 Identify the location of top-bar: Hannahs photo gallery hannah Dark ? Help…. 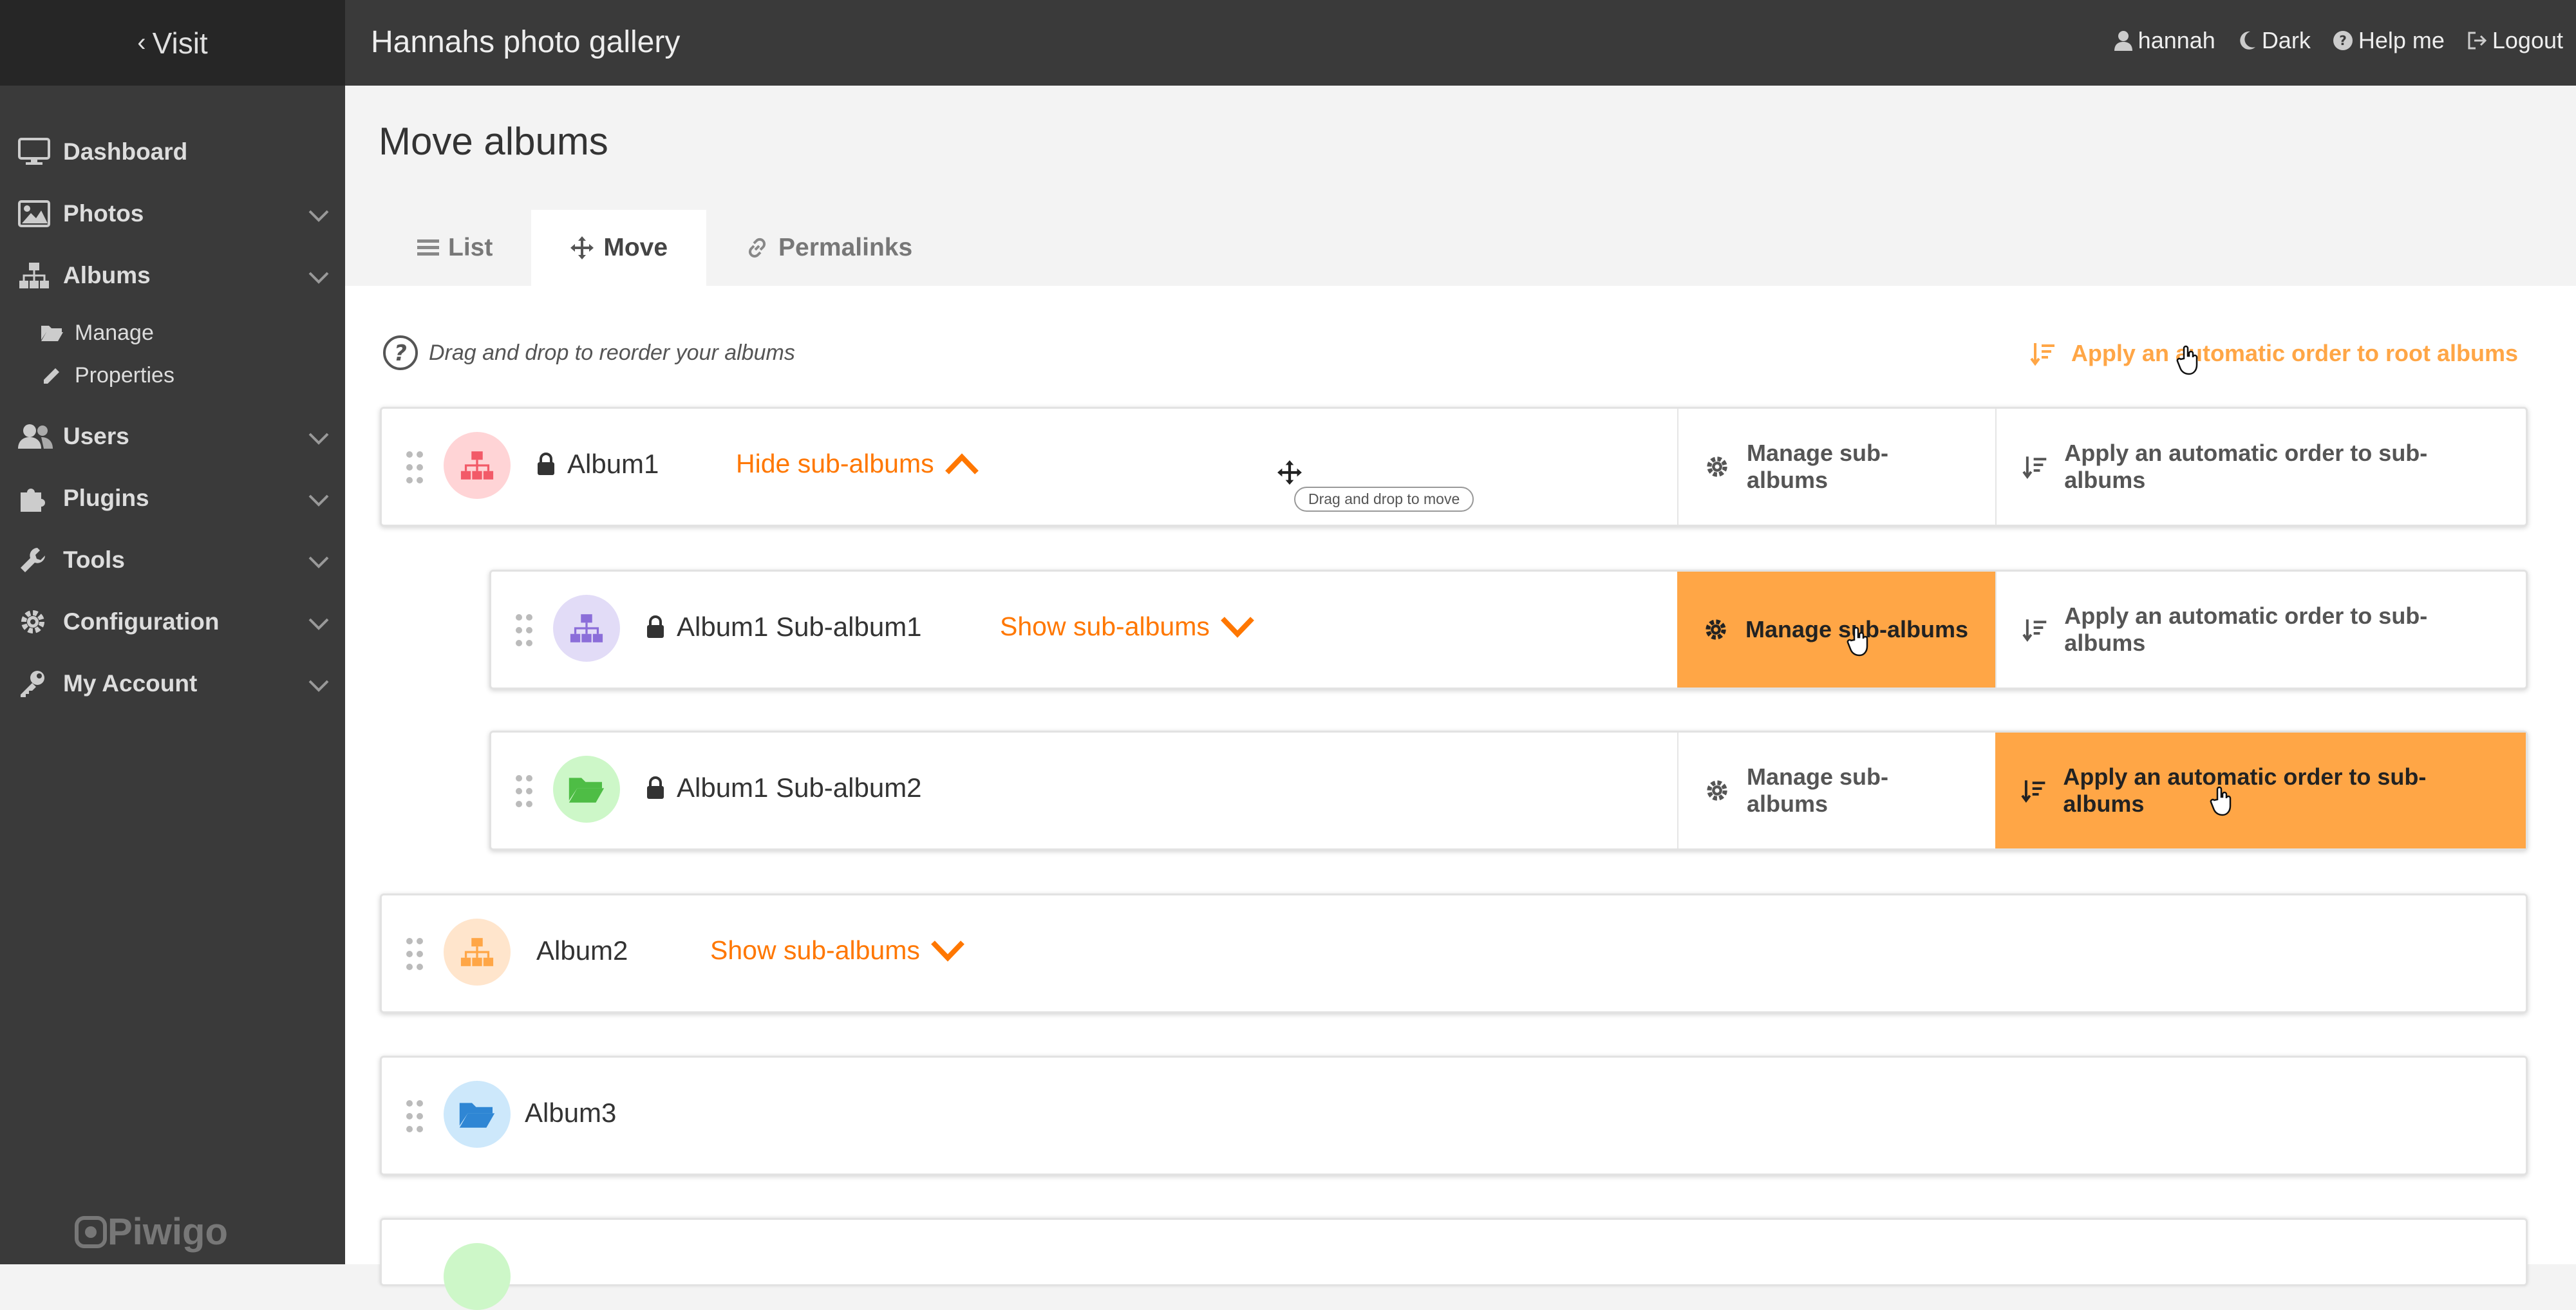
(1460, 43).